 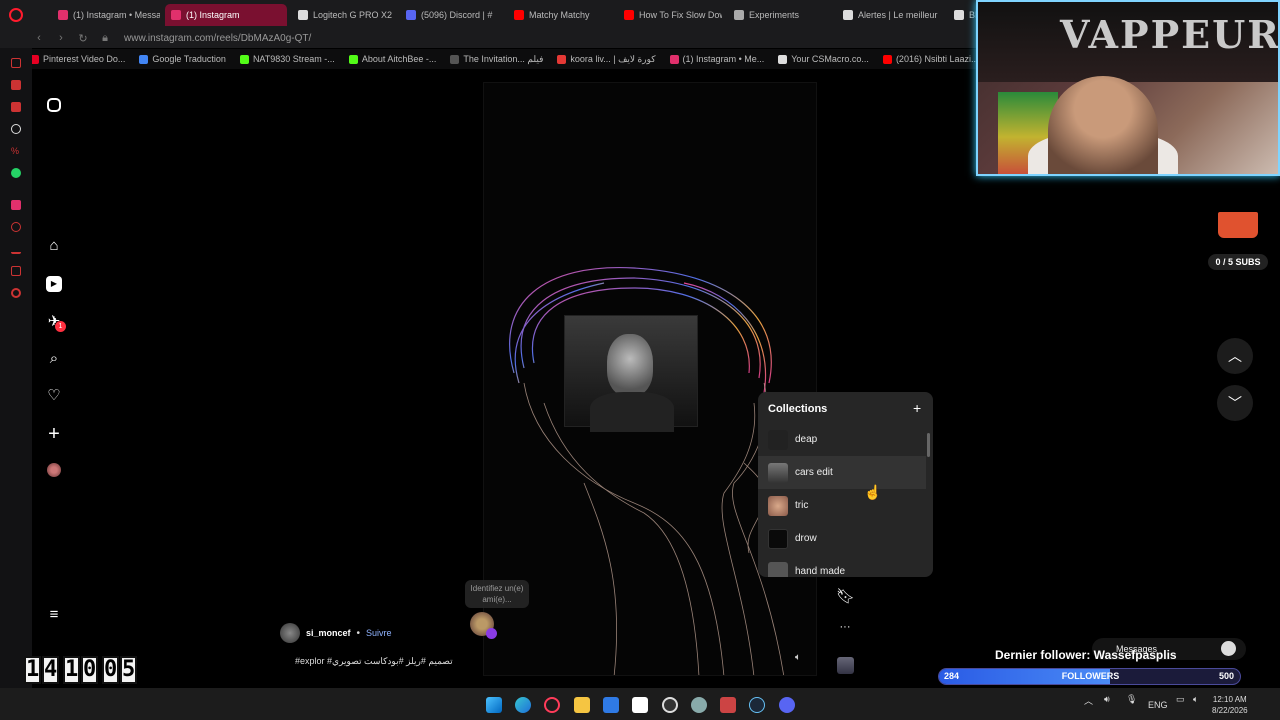 I want to click on browser-tab: (1) Instagram • Messa, so click(x=106, y=15).